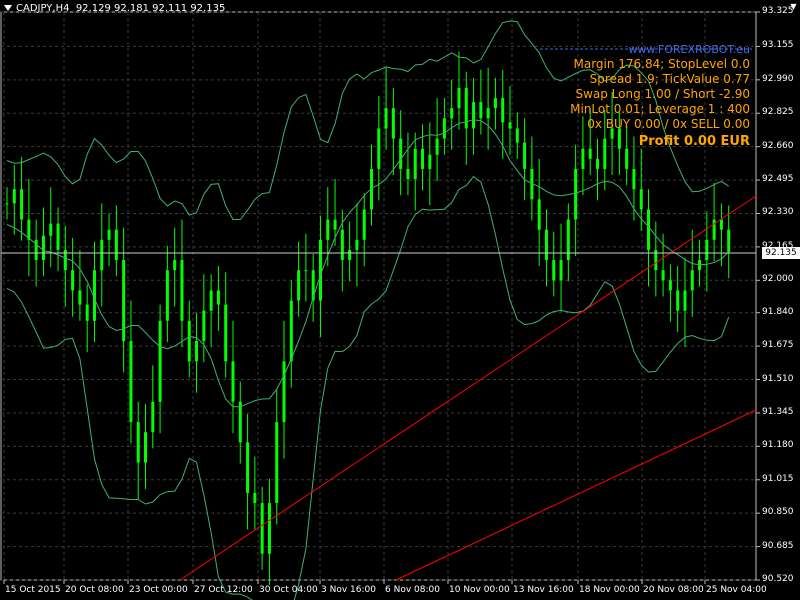 The width and height of the screenshot is (800, 600). I want to click on time-tick-label: 18 Nov 00:00, so click(609, 590).